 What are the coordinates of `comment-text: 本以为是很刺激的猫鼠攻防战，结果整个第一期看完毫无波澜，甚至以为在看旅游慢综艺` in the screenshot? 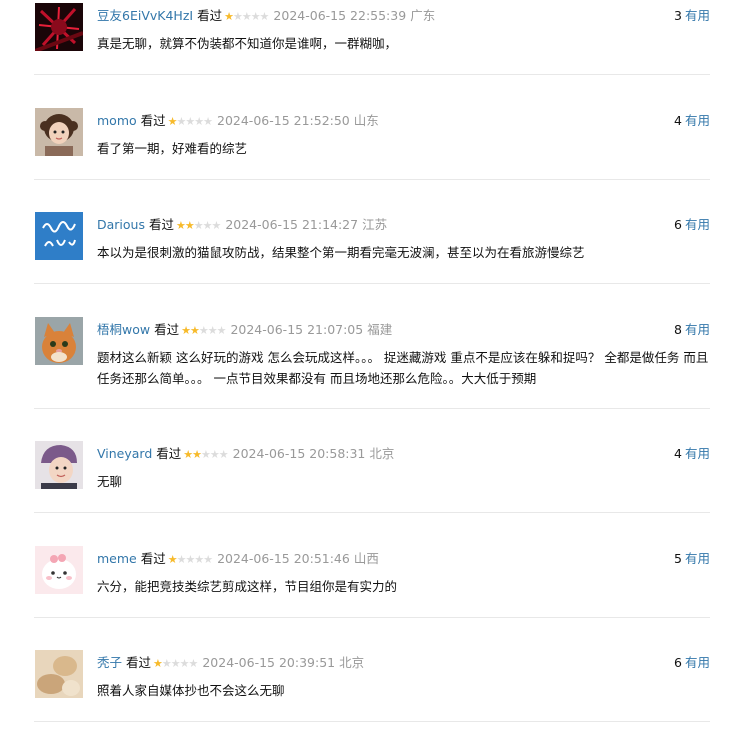 It's located at (341, 252).